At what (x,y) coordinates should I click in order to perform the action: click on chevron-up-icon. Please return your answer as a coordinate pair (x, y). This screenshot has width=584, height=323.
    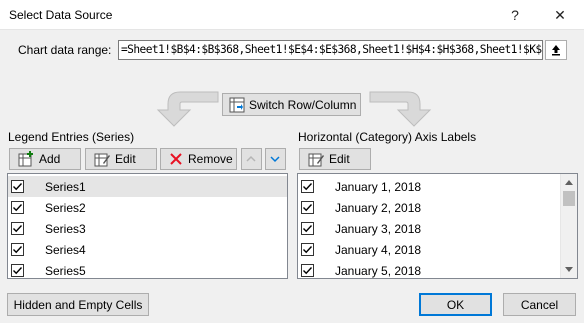
    Looking at the image, I should click on (251, 158).